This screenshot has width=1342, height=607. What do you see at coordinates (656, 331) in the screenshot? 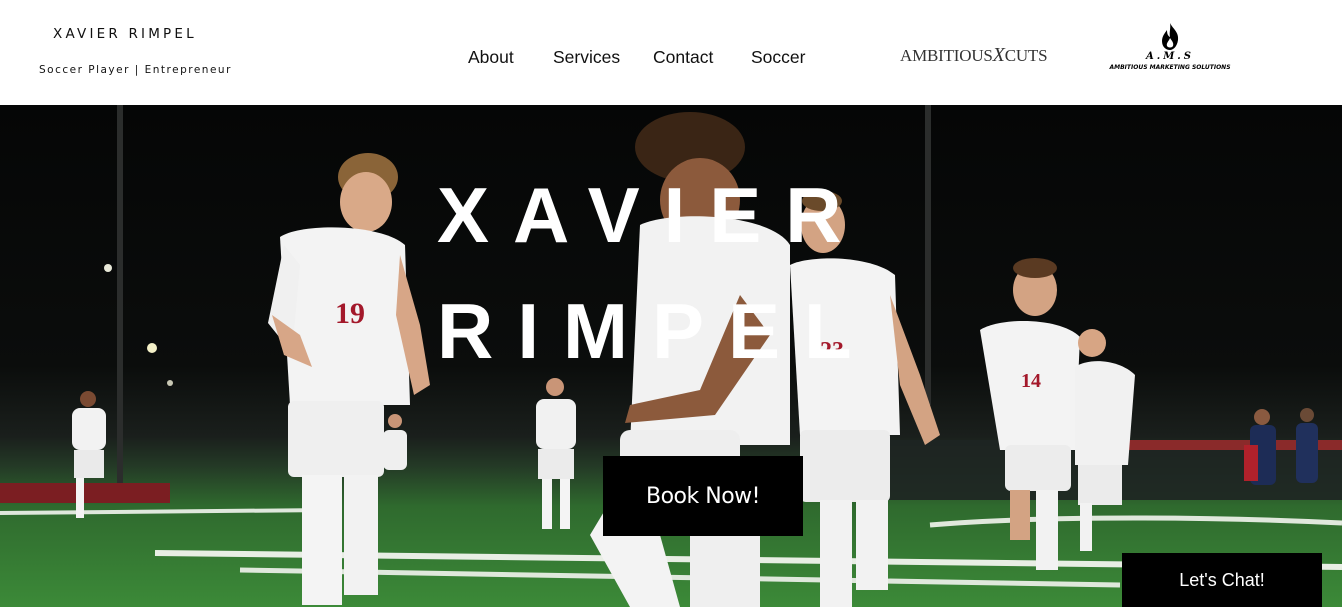
I see `hero-title-line2: RIMPEL` at bounding box center [656, 331].